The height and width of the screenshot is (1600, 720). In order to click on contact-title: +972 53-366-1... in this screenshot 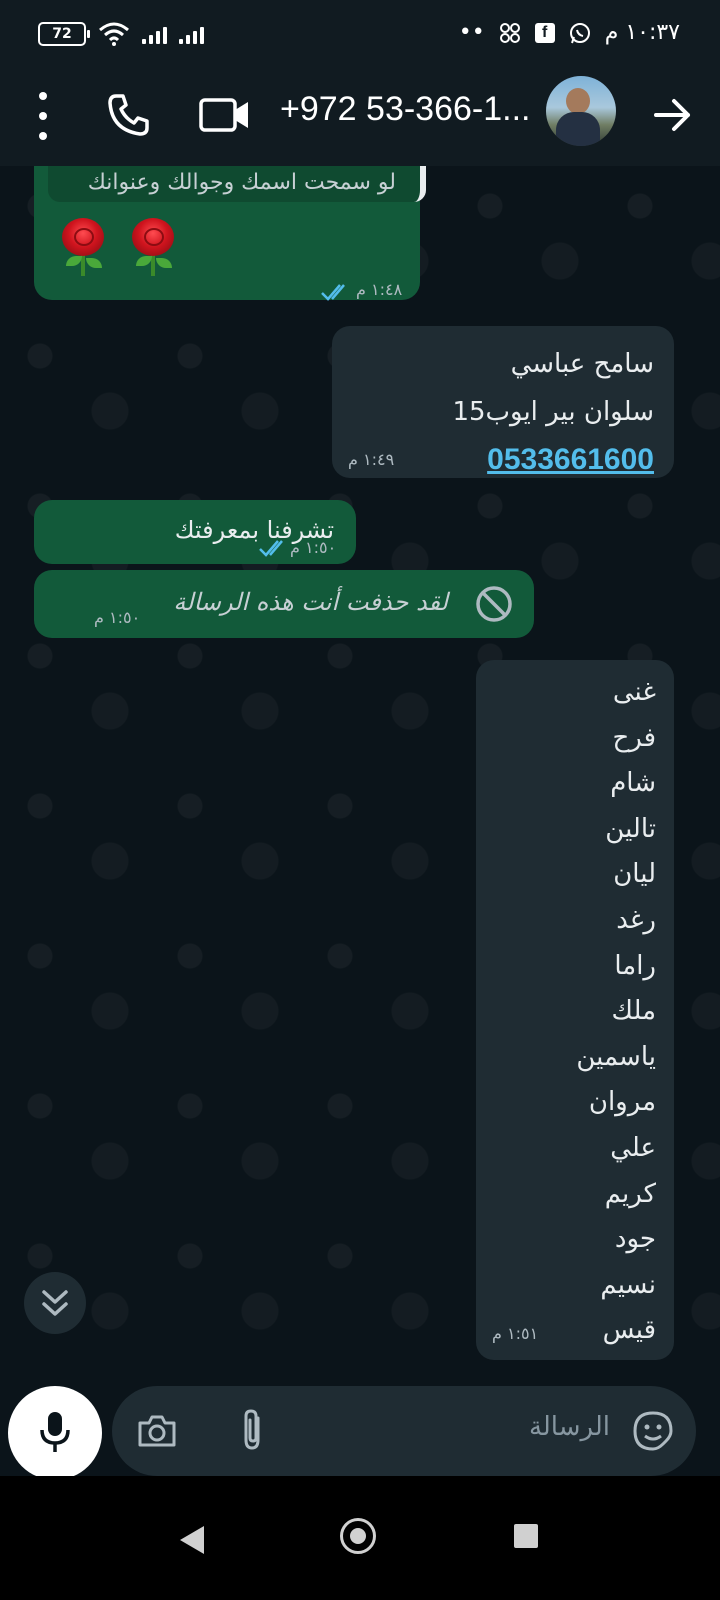, I will do `click(405, 109)`.